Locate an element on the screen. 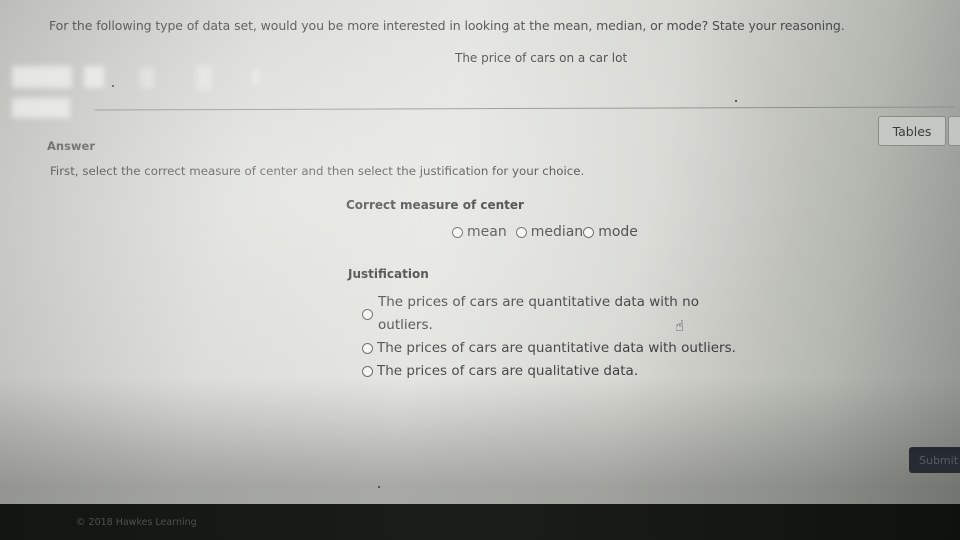 The height and width of the screenshot is (540, 960). radio-qualitative is located at coordinates (367, 371).